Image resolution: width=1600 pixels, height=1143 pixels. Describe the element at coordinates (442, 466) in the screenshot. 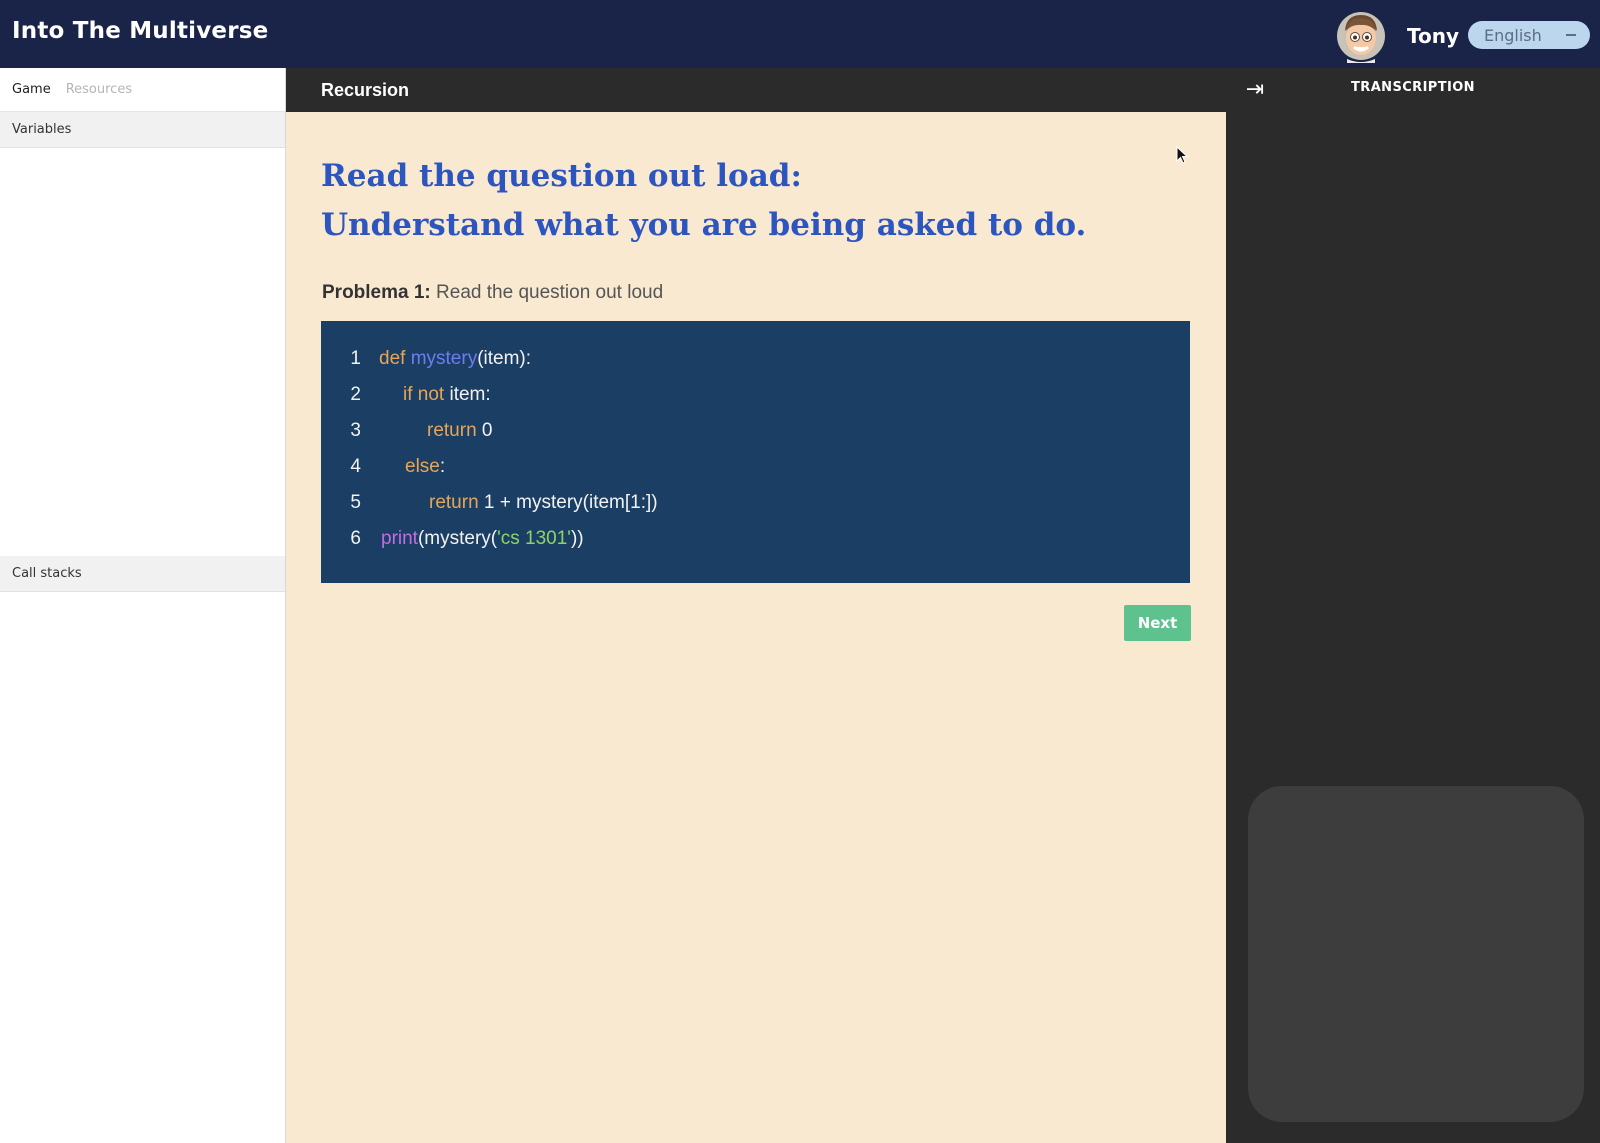

I see `code-text: :` at that location.